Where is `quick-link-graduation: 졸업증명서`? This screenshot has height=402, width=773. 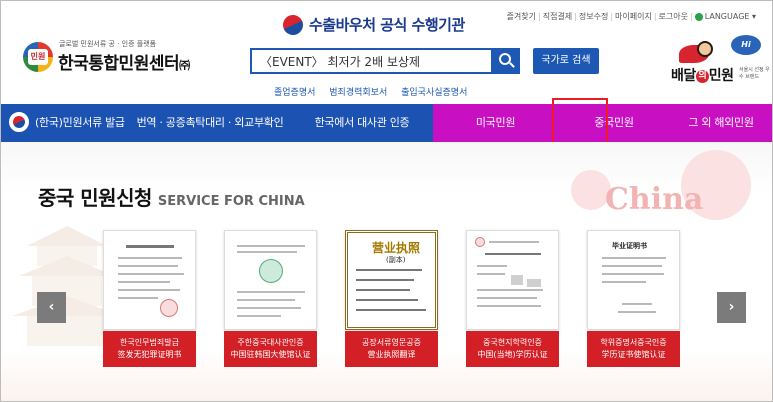
quick-link-graduation: 졸업증명서 is located at coordinates (294, 93).